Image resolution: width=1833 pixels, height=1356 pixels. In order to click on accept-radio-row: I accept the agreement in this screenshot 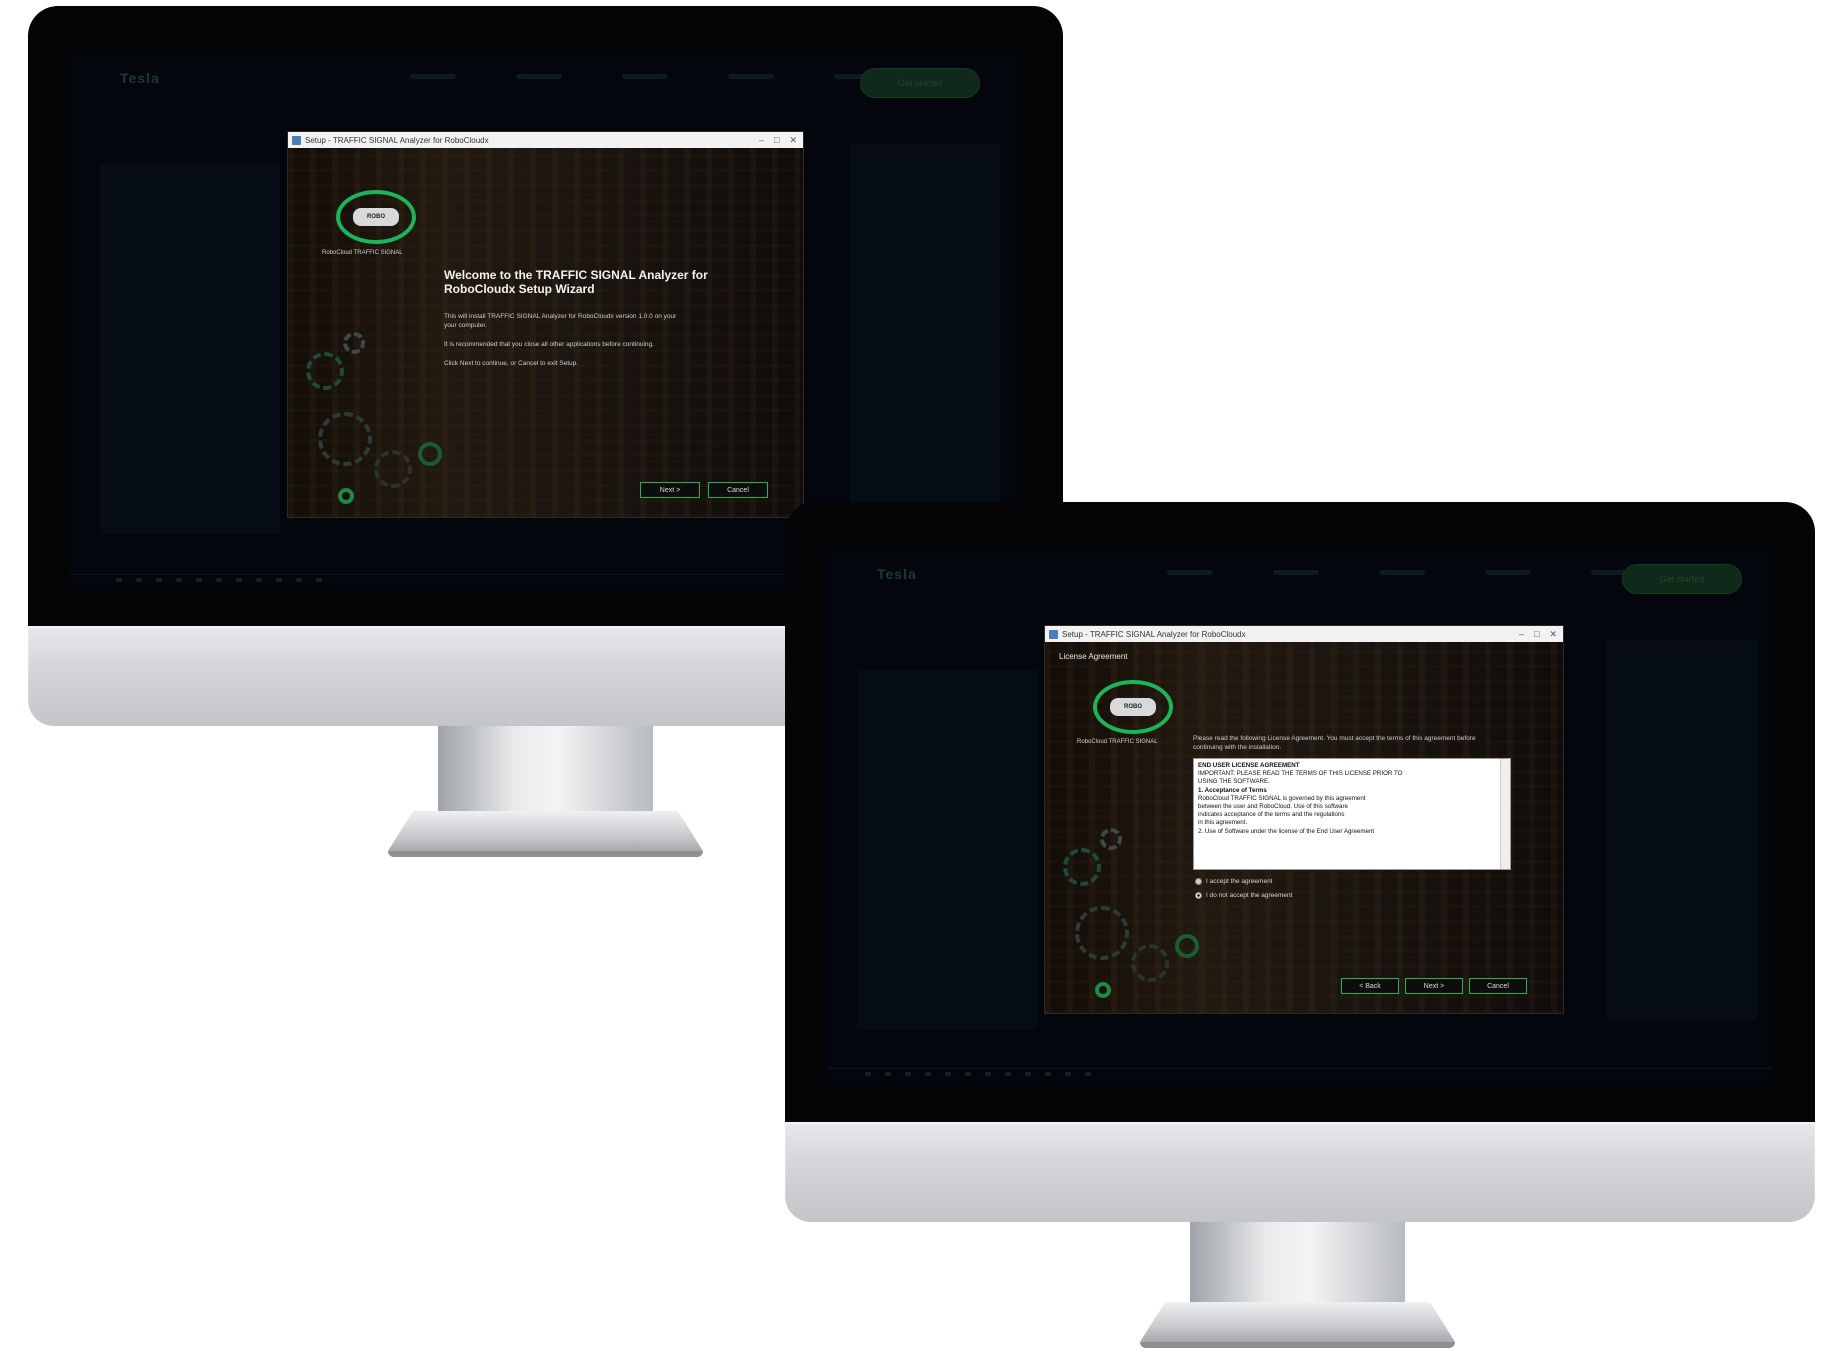, I will do `click(1234, 881)`.